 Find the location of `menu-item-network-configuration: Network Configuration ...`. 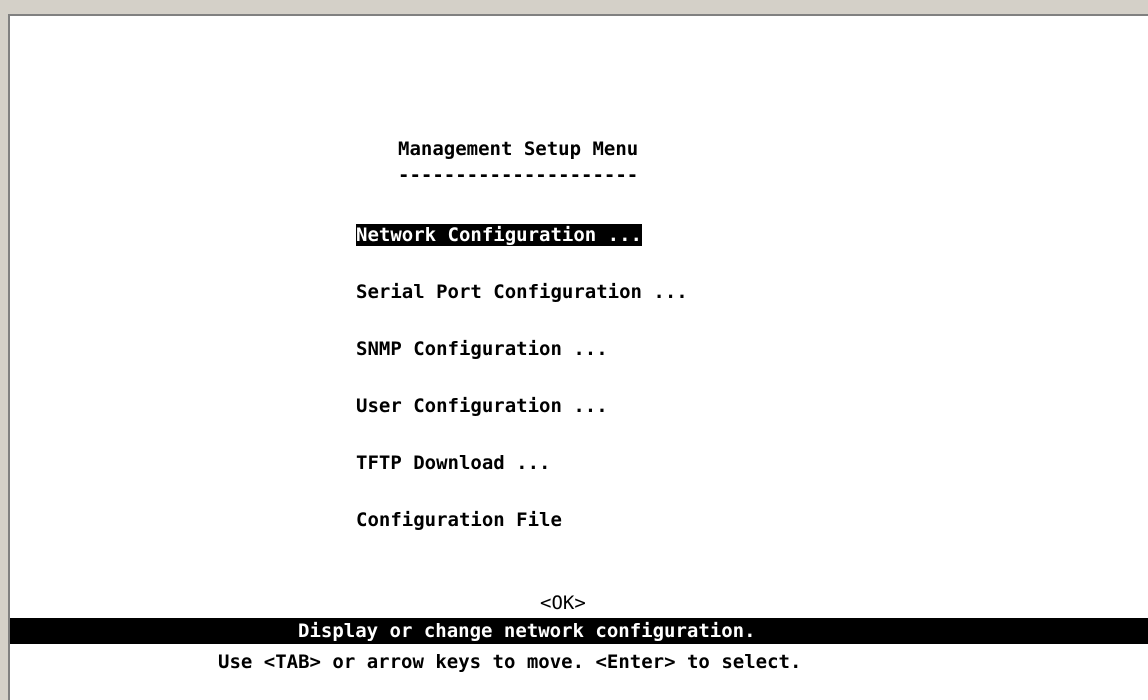

menu-item-network-configuration: Network Configuration ... is located at coordinates (499, 235).